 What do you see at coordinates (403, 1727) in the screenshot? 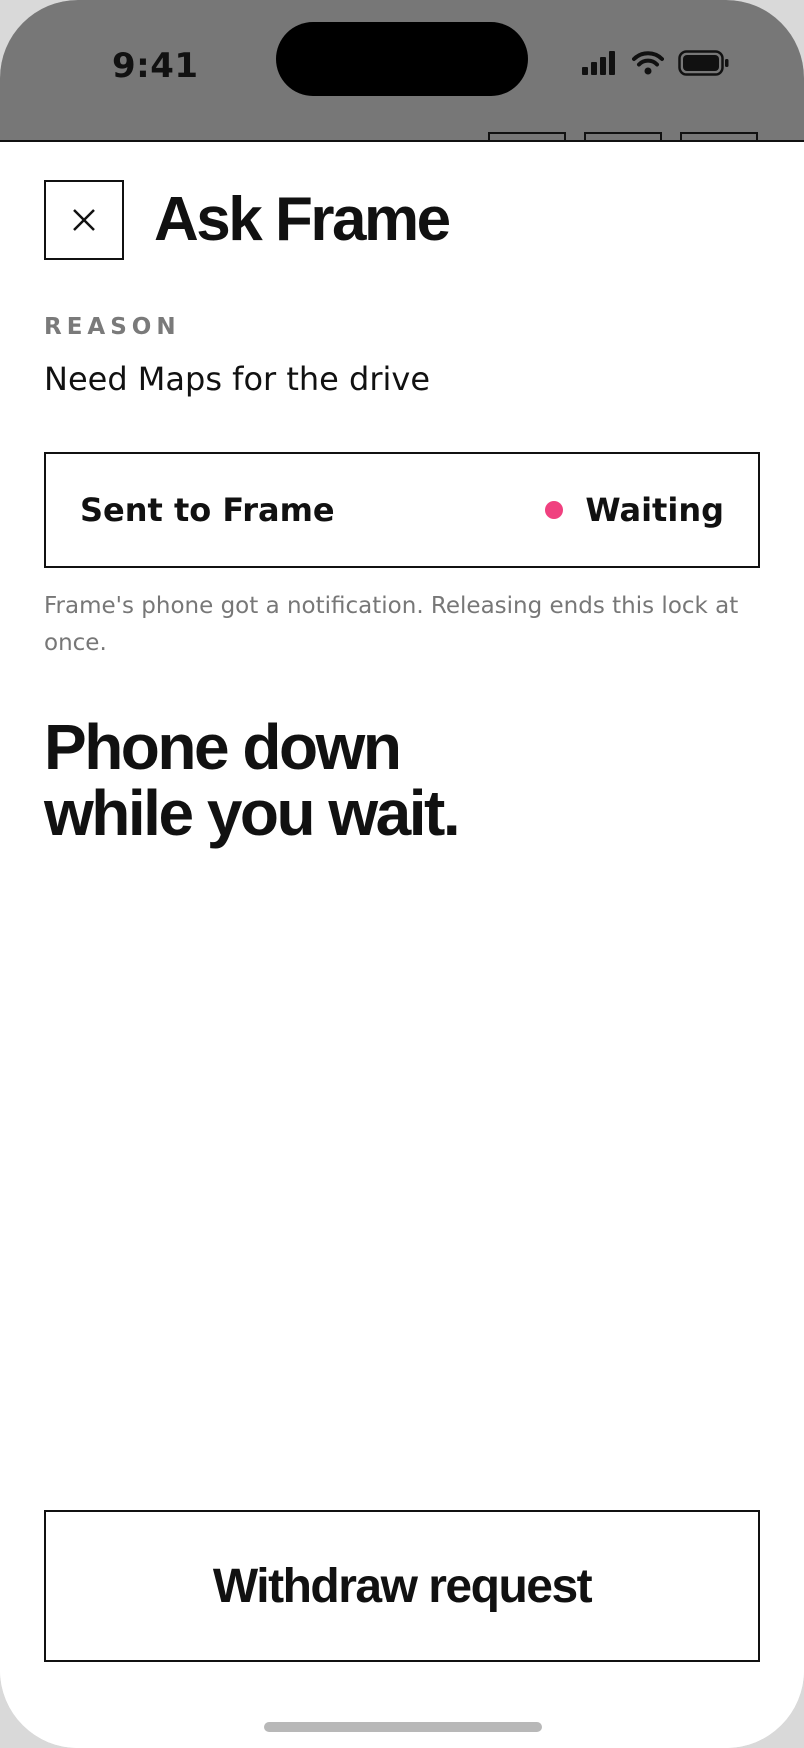
I see `home-indicator` at bounding box center [403, 1727].